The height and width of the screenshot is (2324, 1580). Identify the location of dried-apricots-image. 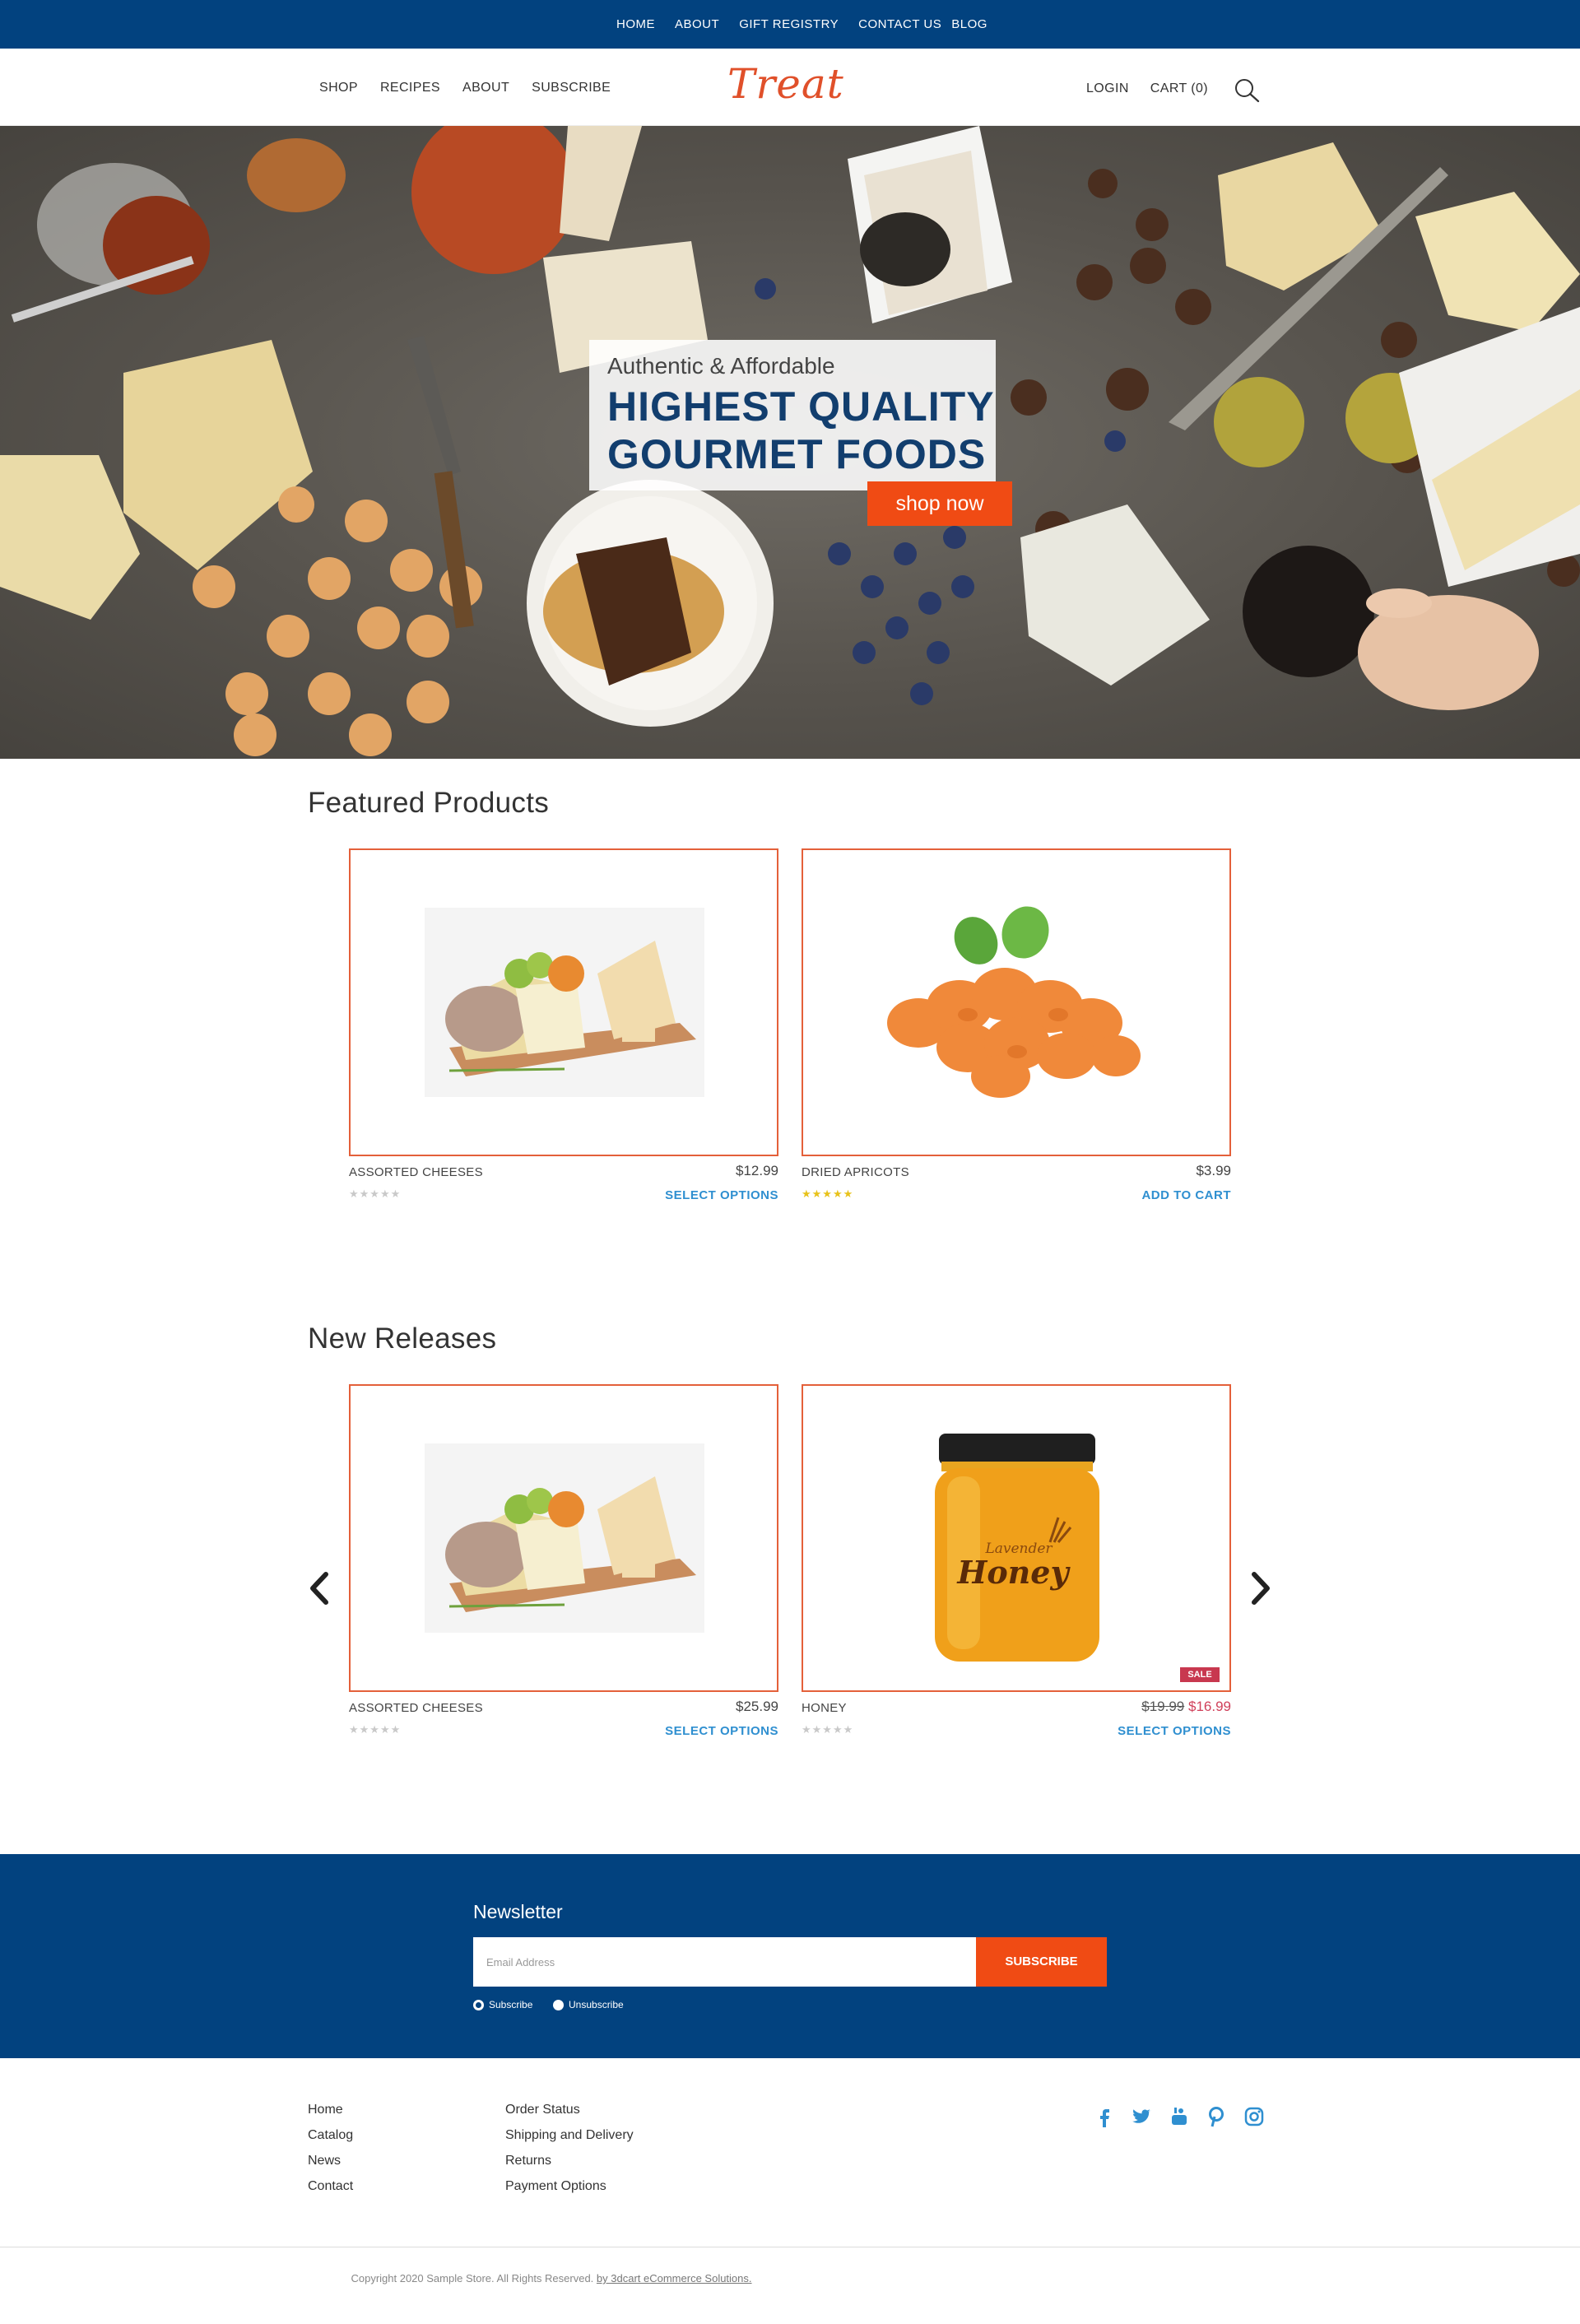
(1014, 1002).